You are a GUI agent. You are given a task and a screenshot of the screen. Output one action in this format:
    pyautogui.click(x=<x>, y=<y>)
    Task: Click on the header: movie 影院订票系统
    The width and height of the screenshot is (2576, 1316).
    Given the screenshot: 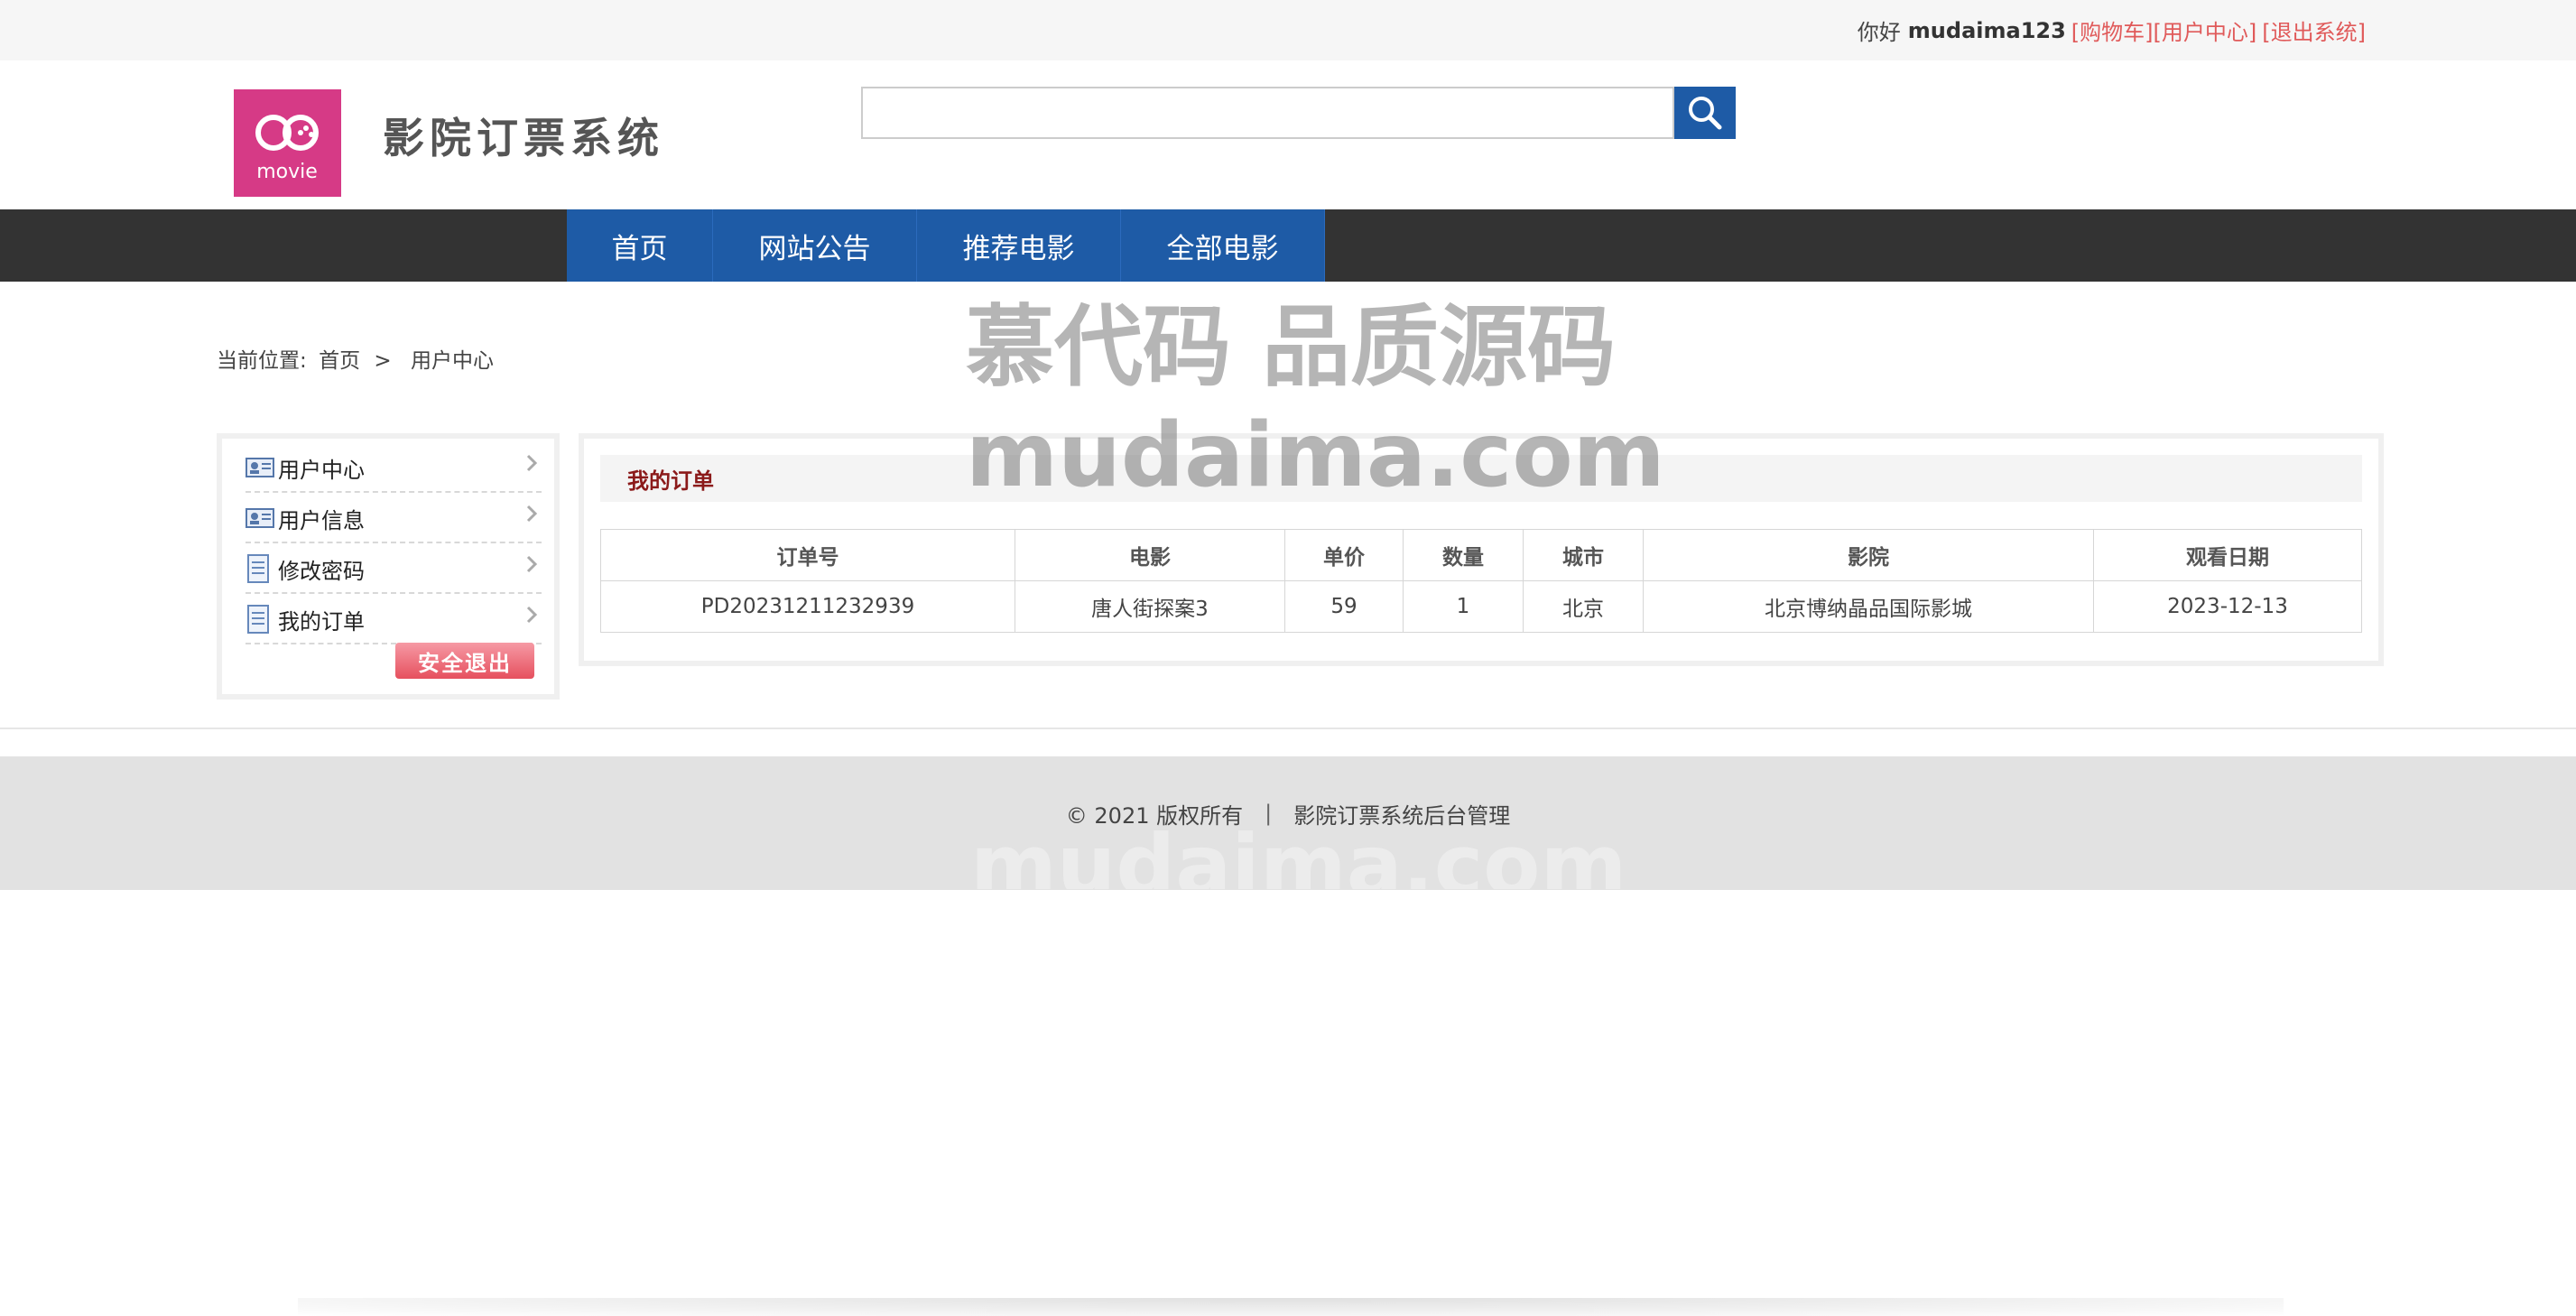 What is the action you would take?
    pyautogui.click(x=1288, y=135)
    